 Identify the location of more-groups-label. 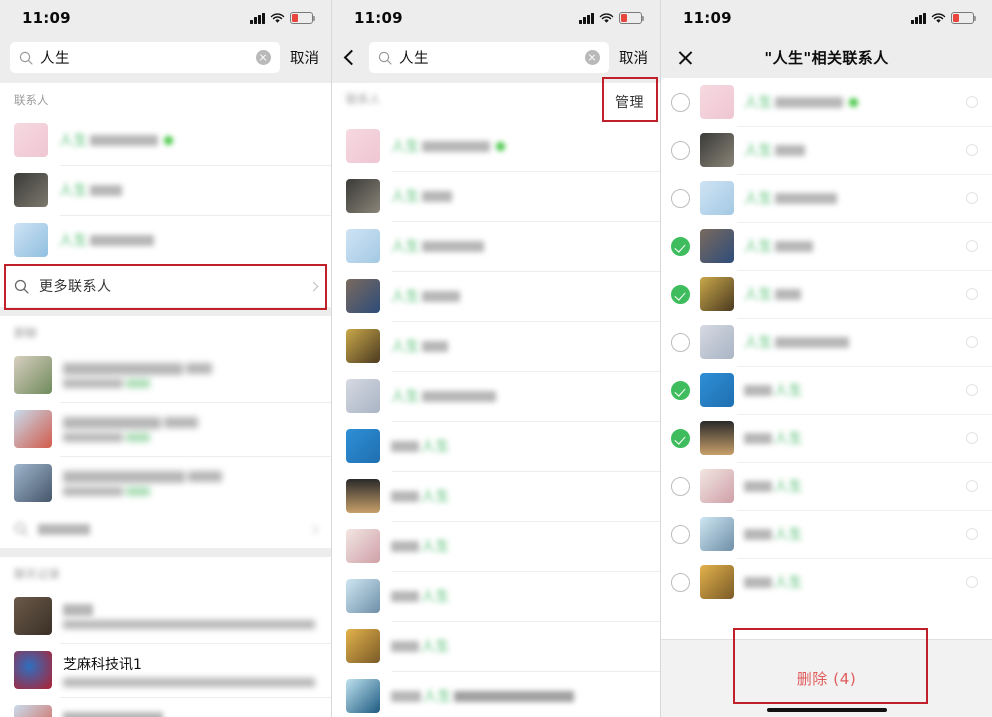
(64, 529).